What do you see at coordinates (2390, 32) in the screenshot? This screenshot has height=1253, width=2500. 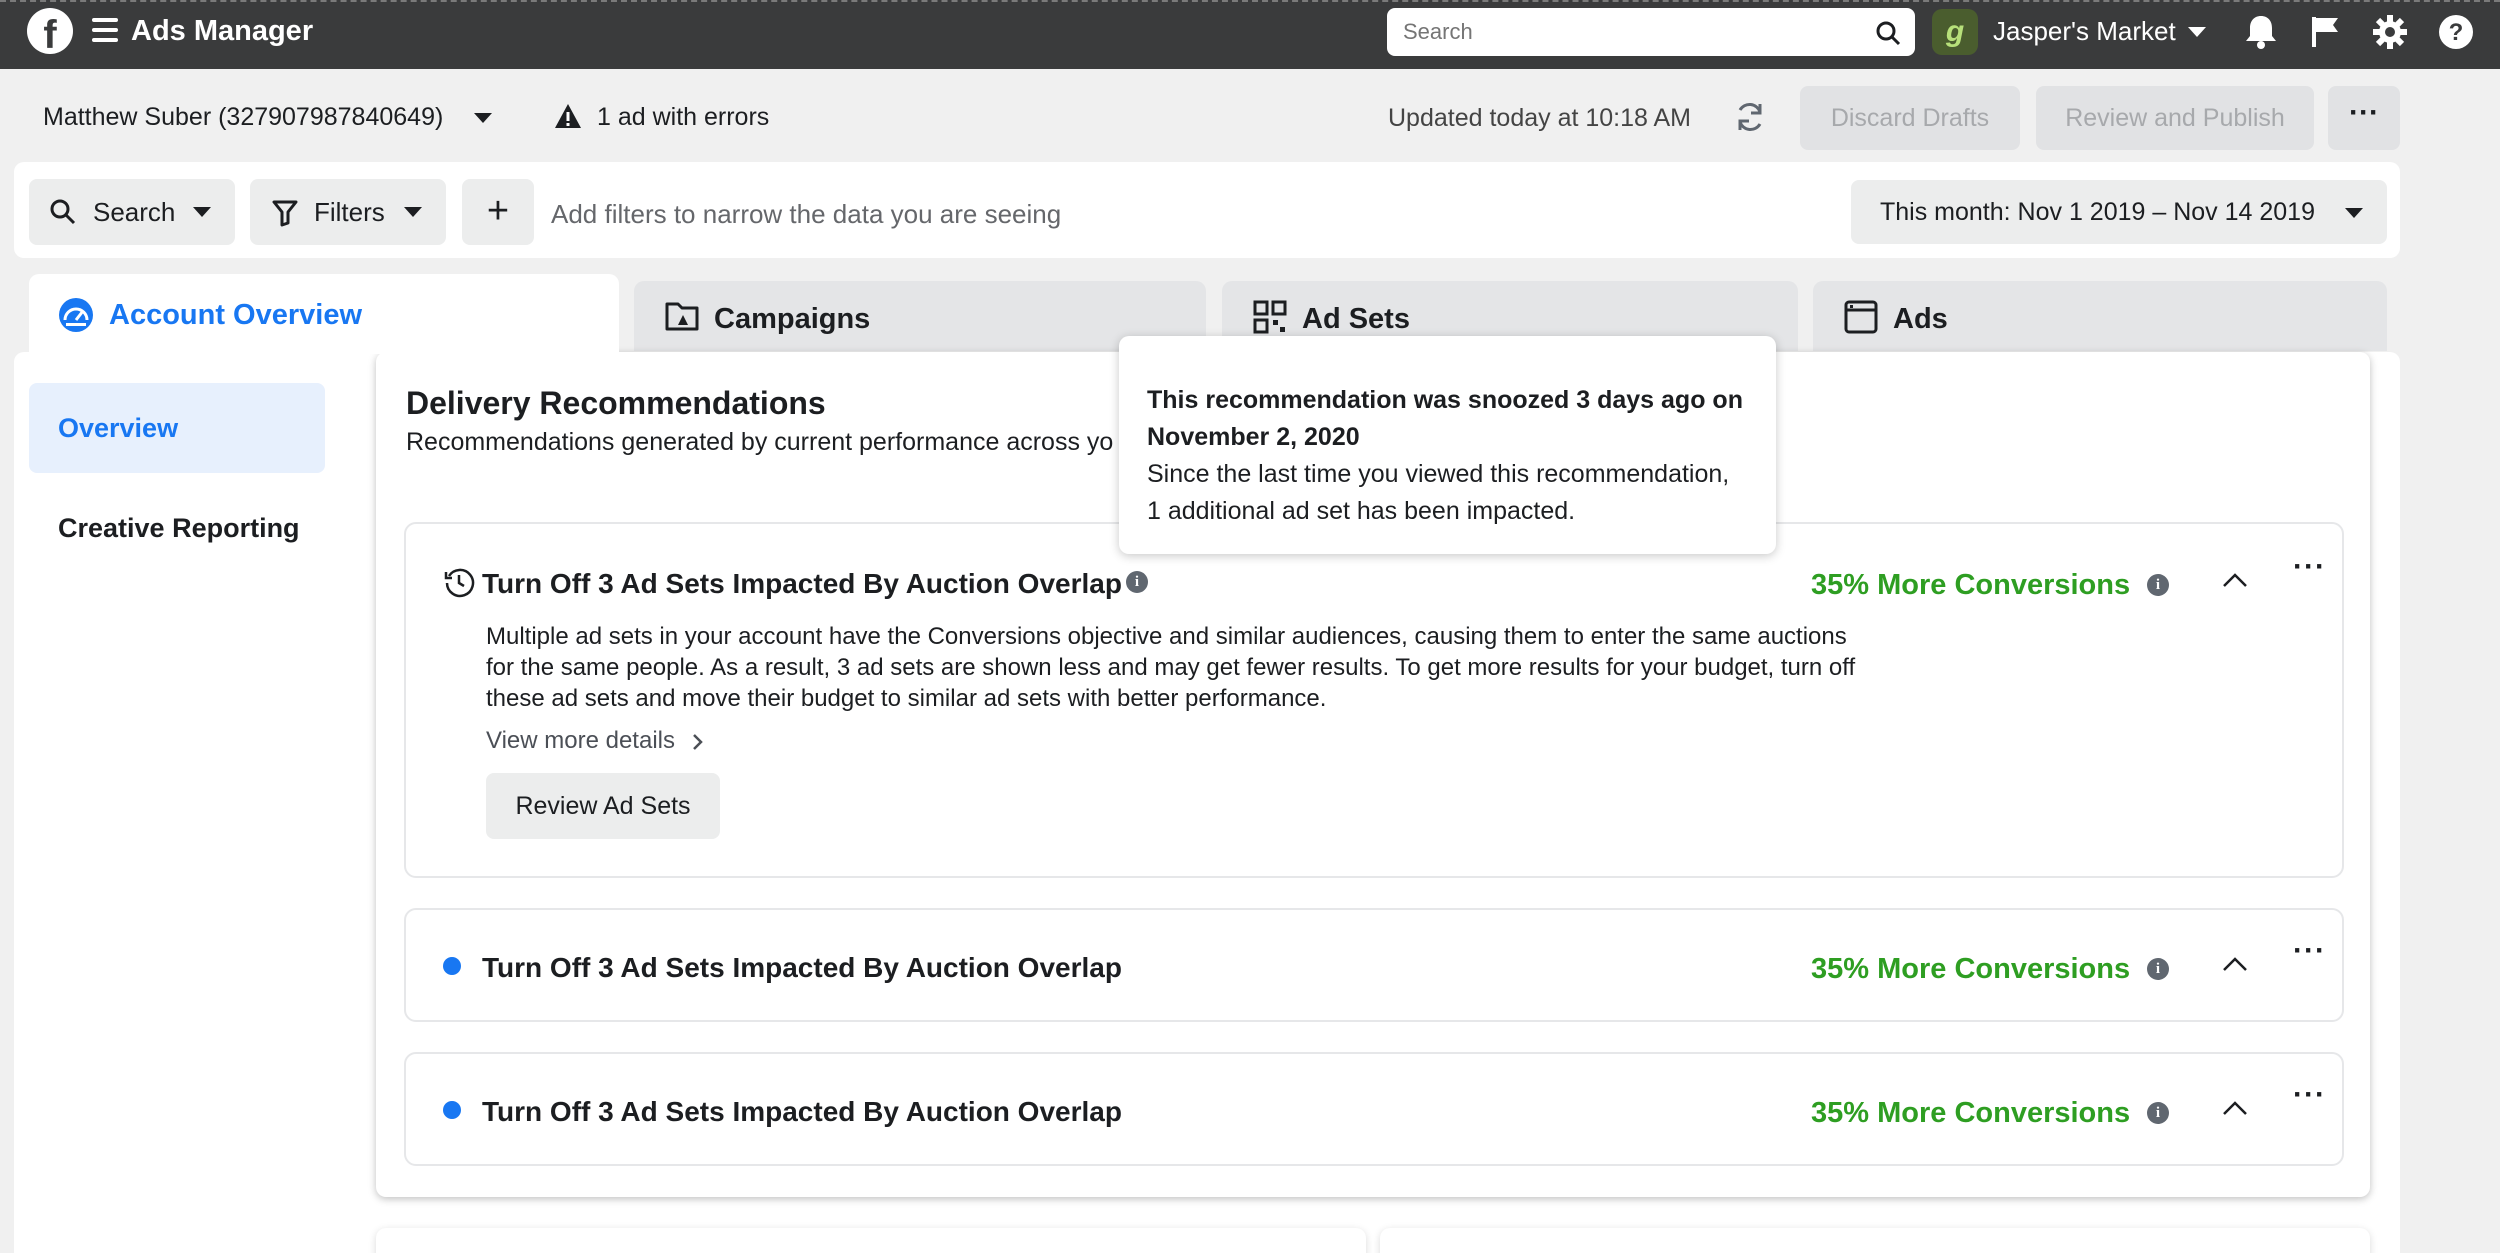 I see `gear-icon` at bounding box center [2390, 32].